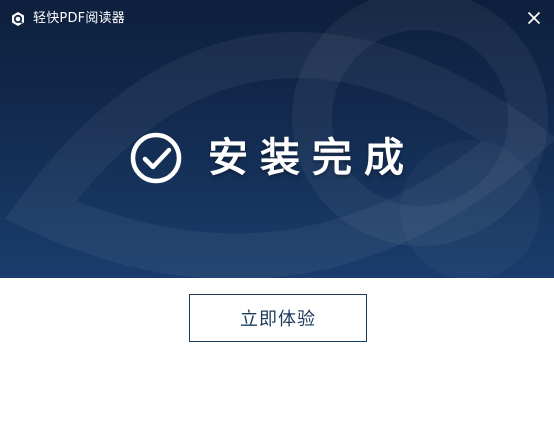  I want to click on title-bar: 轻快PDF阅读器, so click(277, 19).